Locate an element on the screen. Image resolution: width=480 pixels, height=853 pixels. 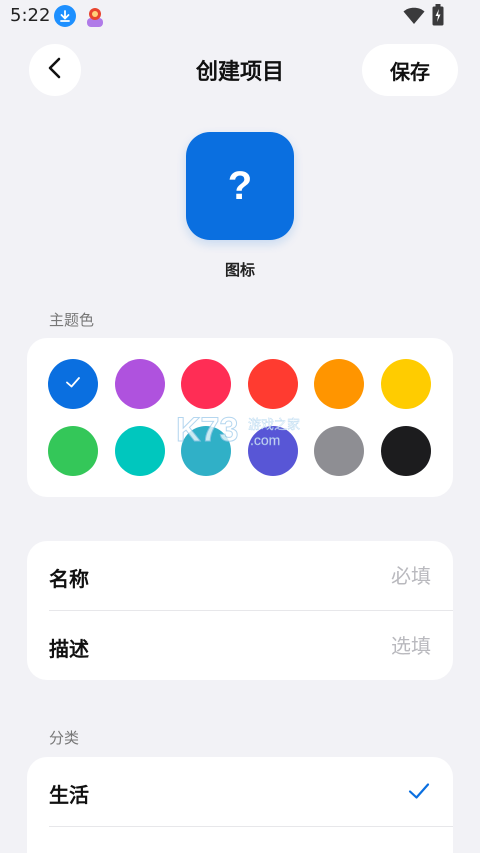
header: 创建项目 保存 is located at coordinates (240, 70).